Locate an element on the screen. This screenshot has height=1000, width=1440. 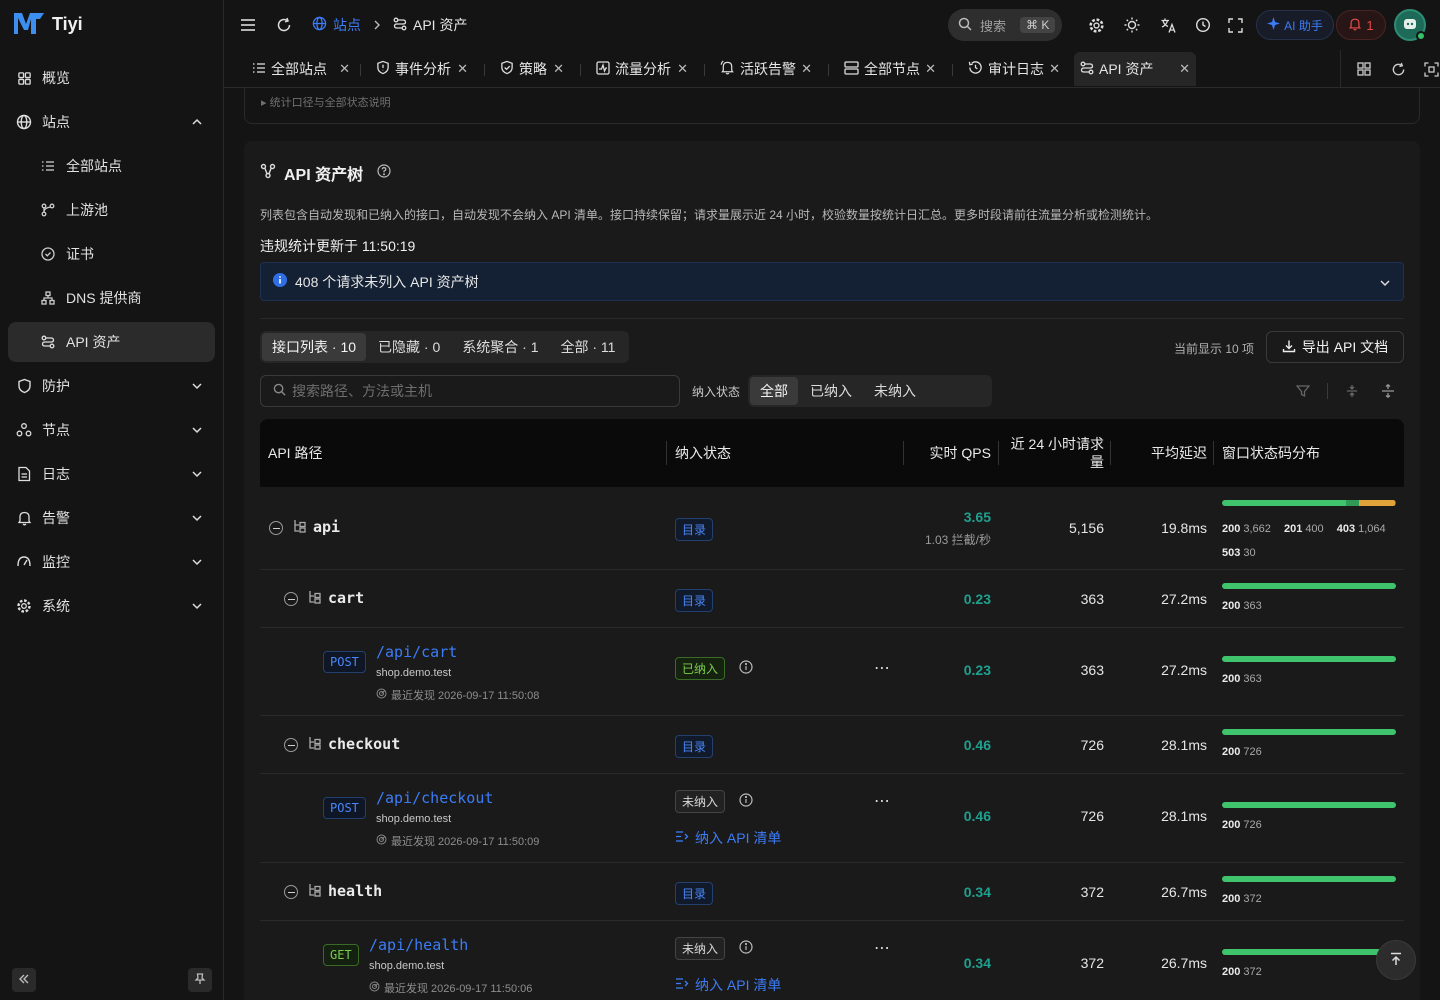
tab-event-analysis: 事件分析 ✕ is located at coordinates (422, 69).